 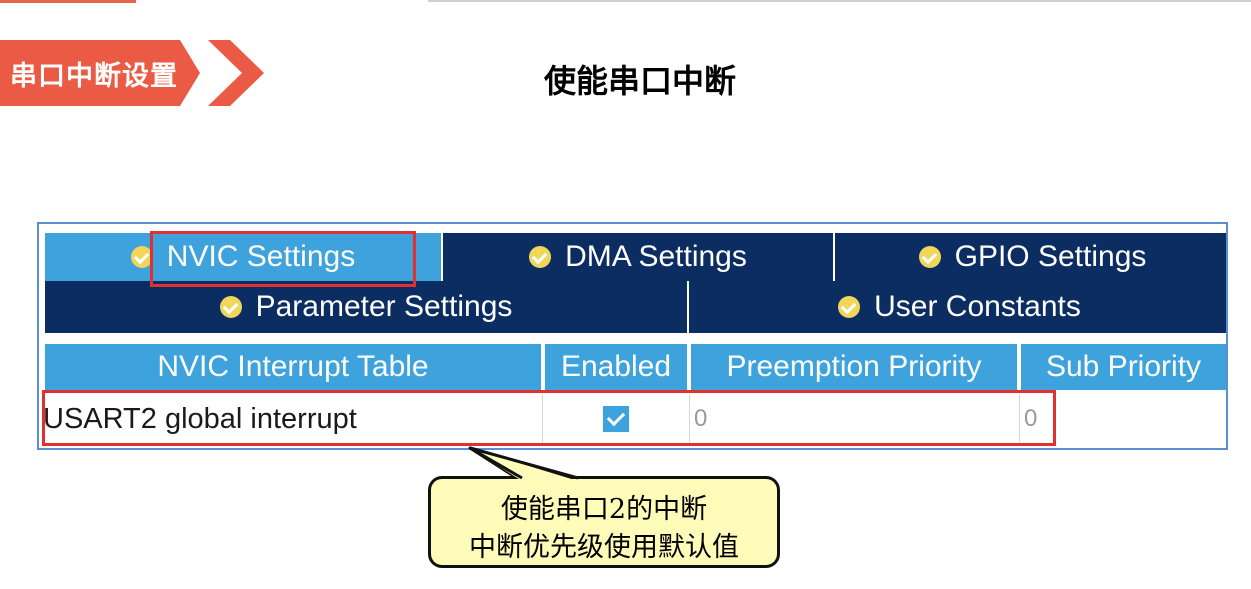 I want to click on tab-parameter-settings: Parameter Settings, so click(x=367, y=307).